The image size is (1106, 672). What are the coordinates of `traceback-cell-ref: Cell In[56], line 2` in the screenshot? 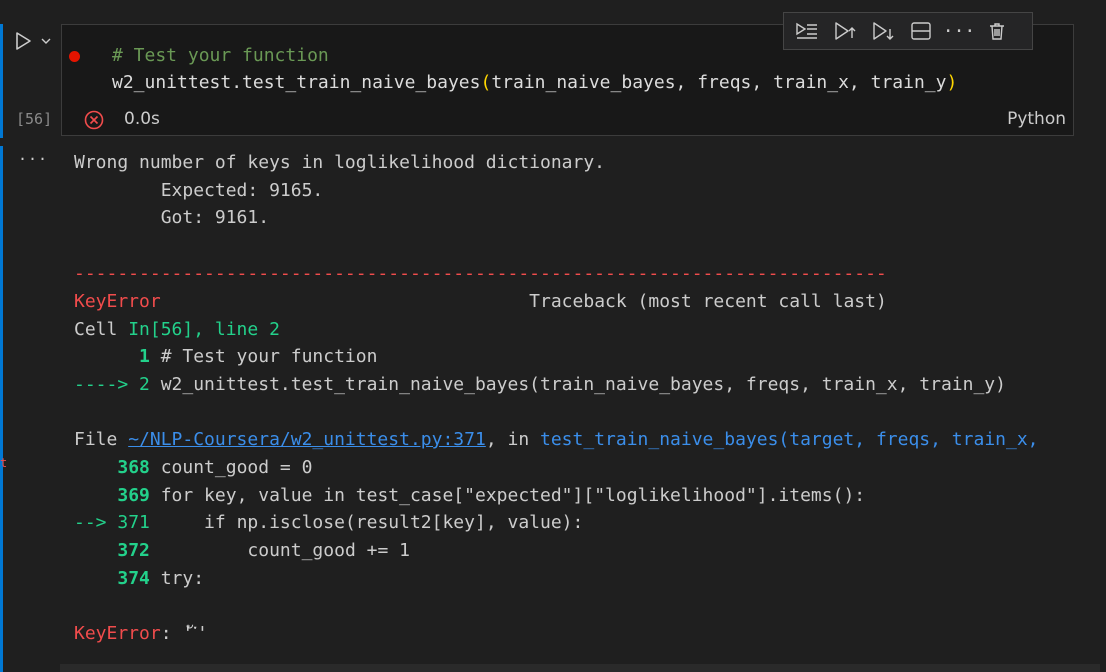 It's located at (177, 330).